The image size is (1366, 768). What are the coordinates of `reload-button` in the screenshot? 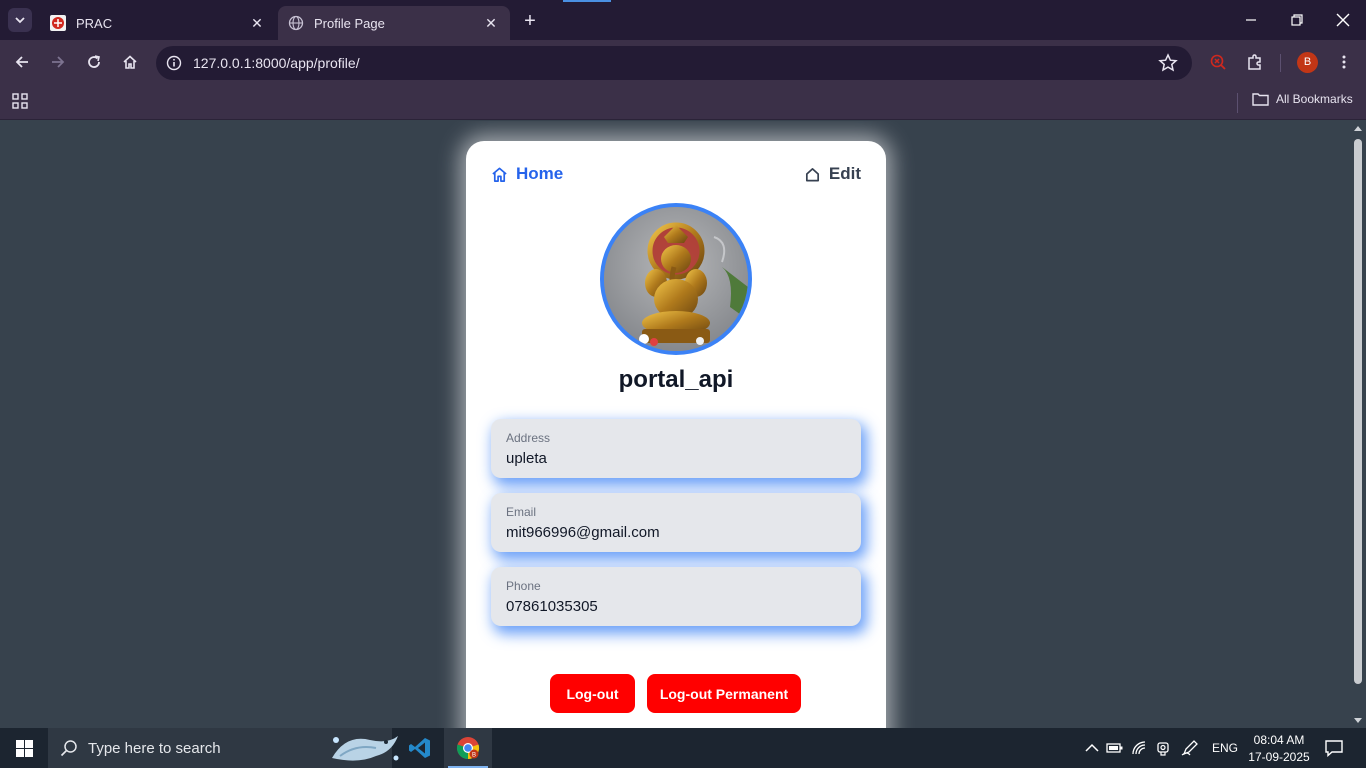 It's located at (94, 62).